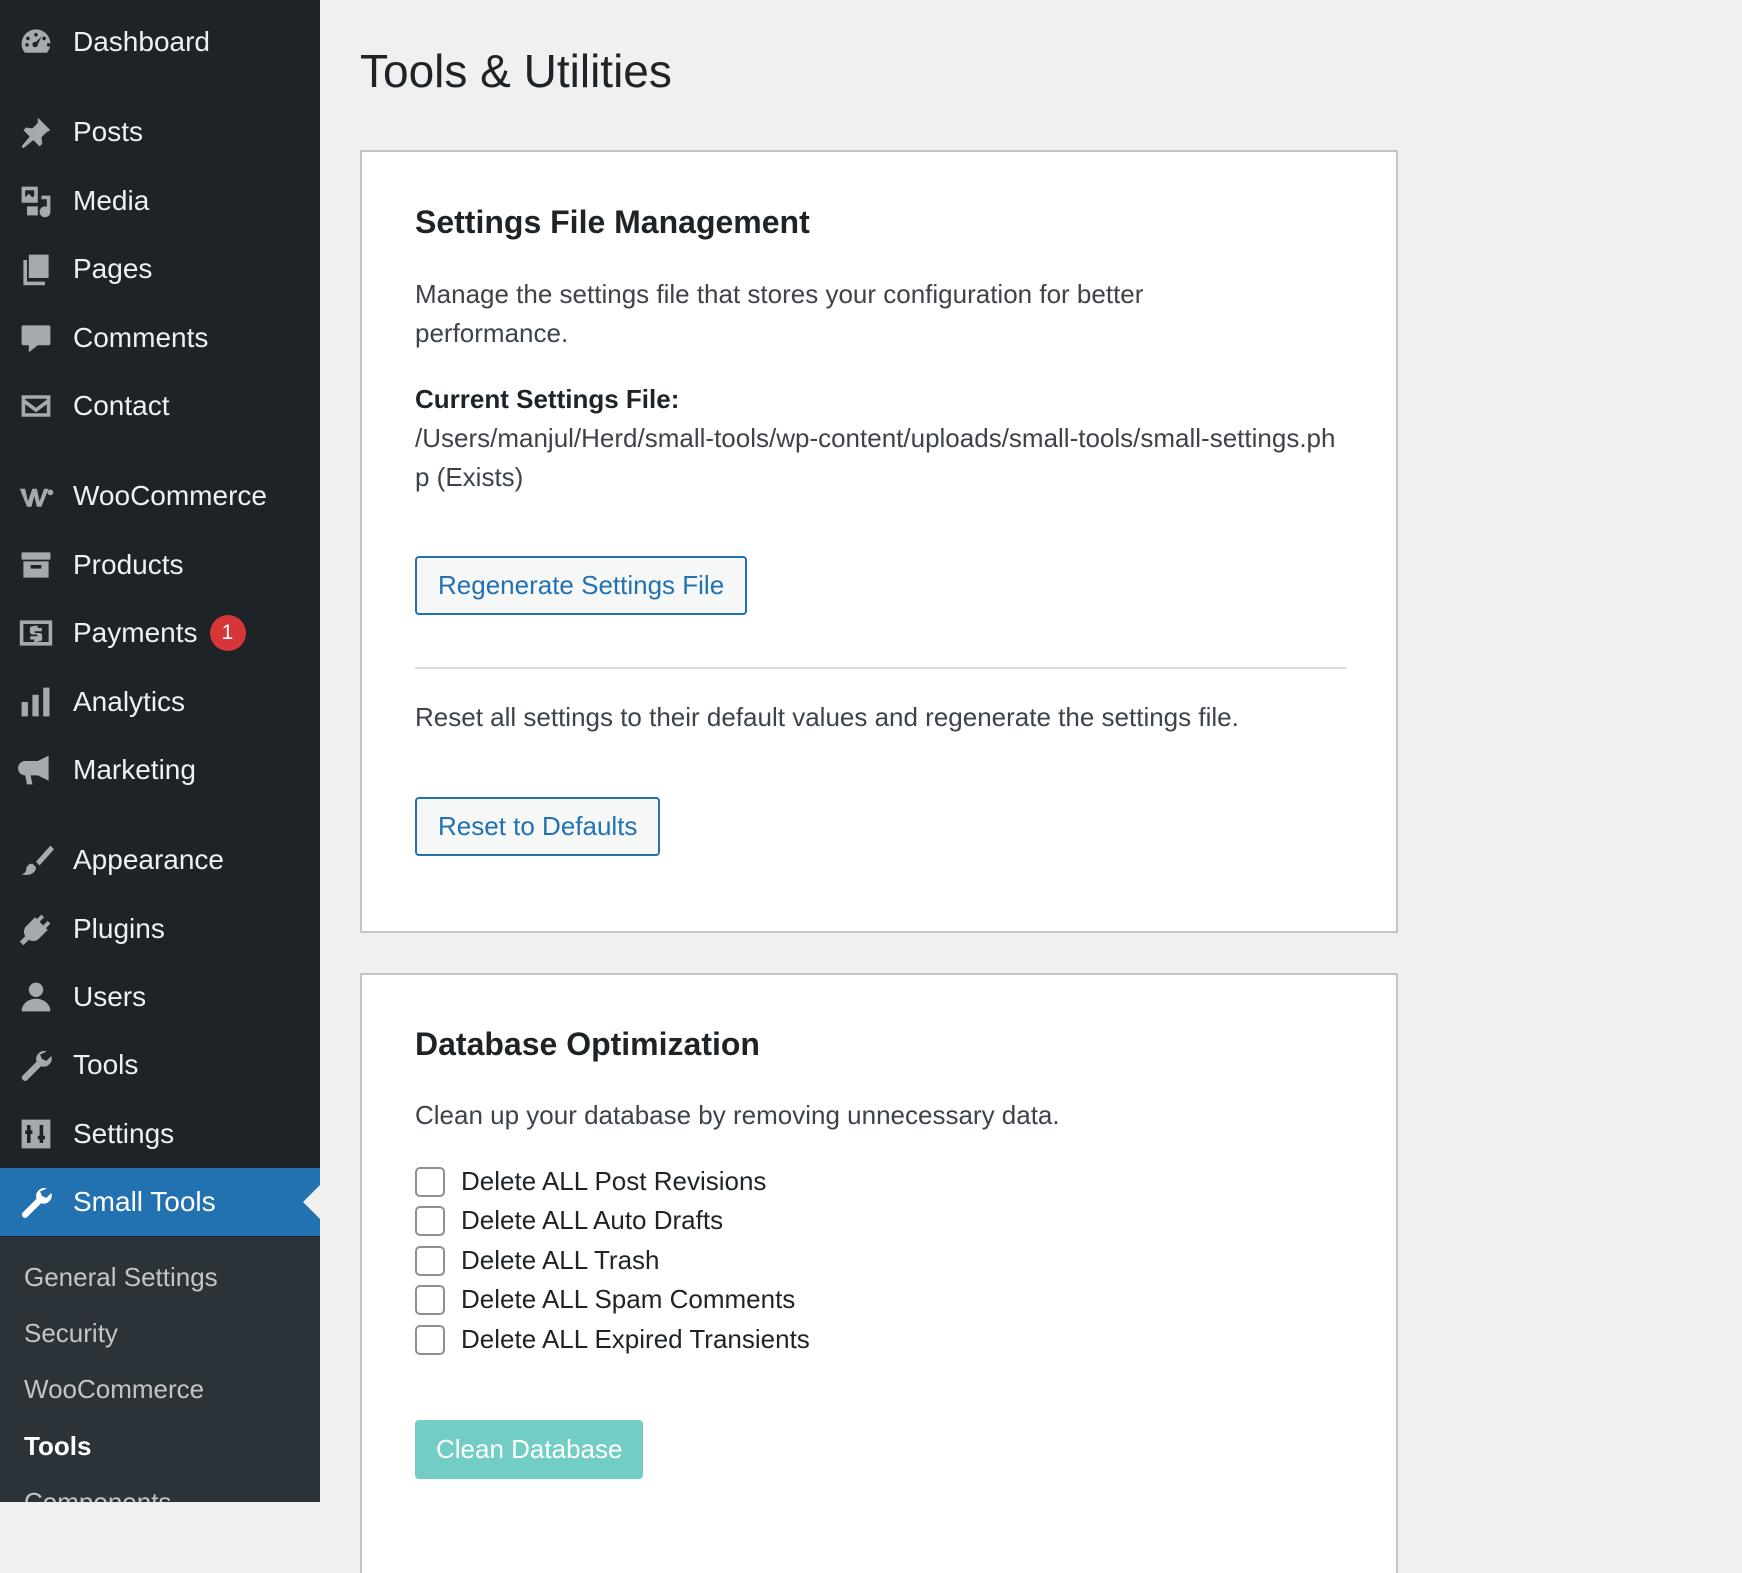  Describe the element at coordinates (160, 201) in the screenshot. I see `sidebar-item-media: Media` at that location.